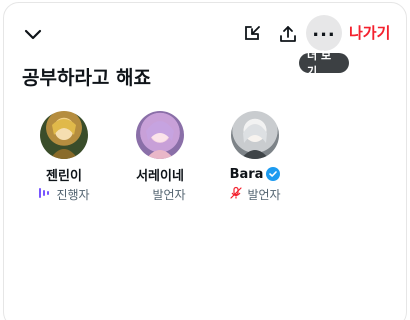  What do you see at coordinates (369, 32) in the screenshot?
I see `leave-button: 나가기` at bounding box center [369, 32].